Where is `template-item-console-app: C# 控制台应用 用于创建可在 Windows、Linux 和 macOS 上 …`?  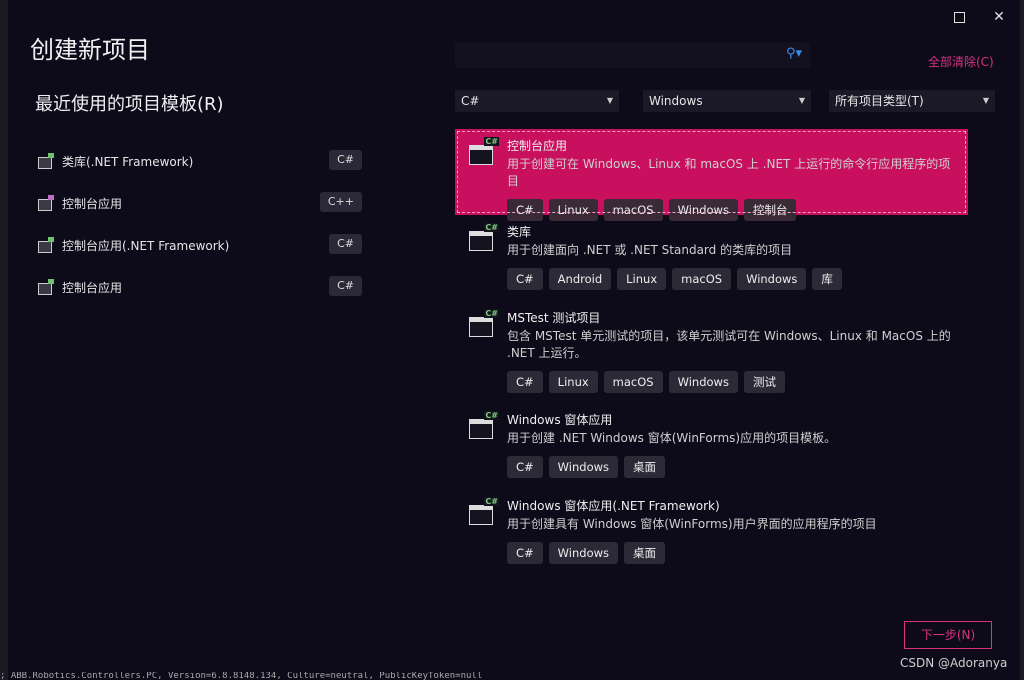 template-item-console-app: C# 控制台应用 用于创建可在 Windows、Linux 和 macOS 上 … is located at coordinates (711, 175).